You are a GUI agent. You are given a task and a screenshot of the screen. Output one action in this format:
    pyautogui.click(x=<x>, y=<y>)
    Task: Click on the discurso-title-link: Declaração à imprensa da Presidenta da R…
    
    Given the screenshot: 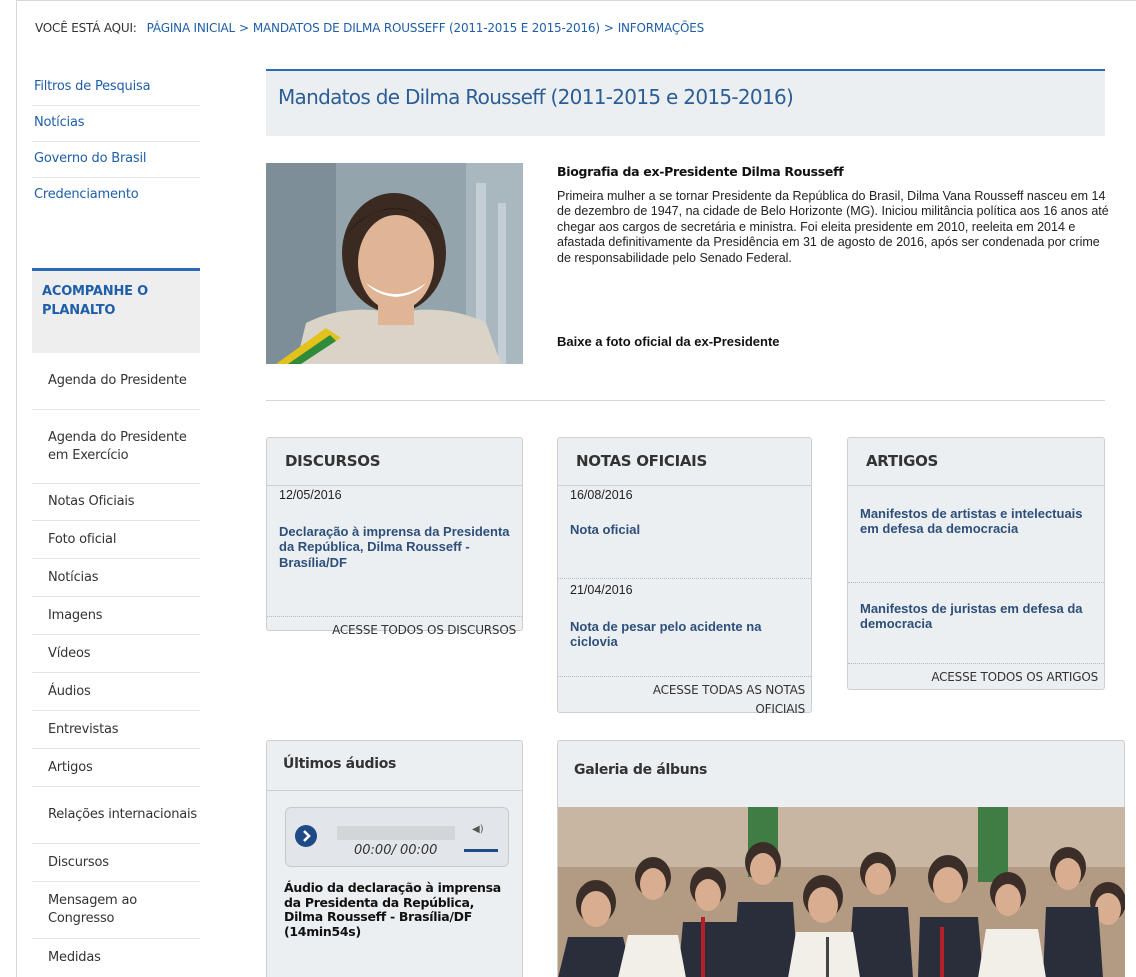 What is the action you would take?
    pyautogui.click(x=394, y=560)
    